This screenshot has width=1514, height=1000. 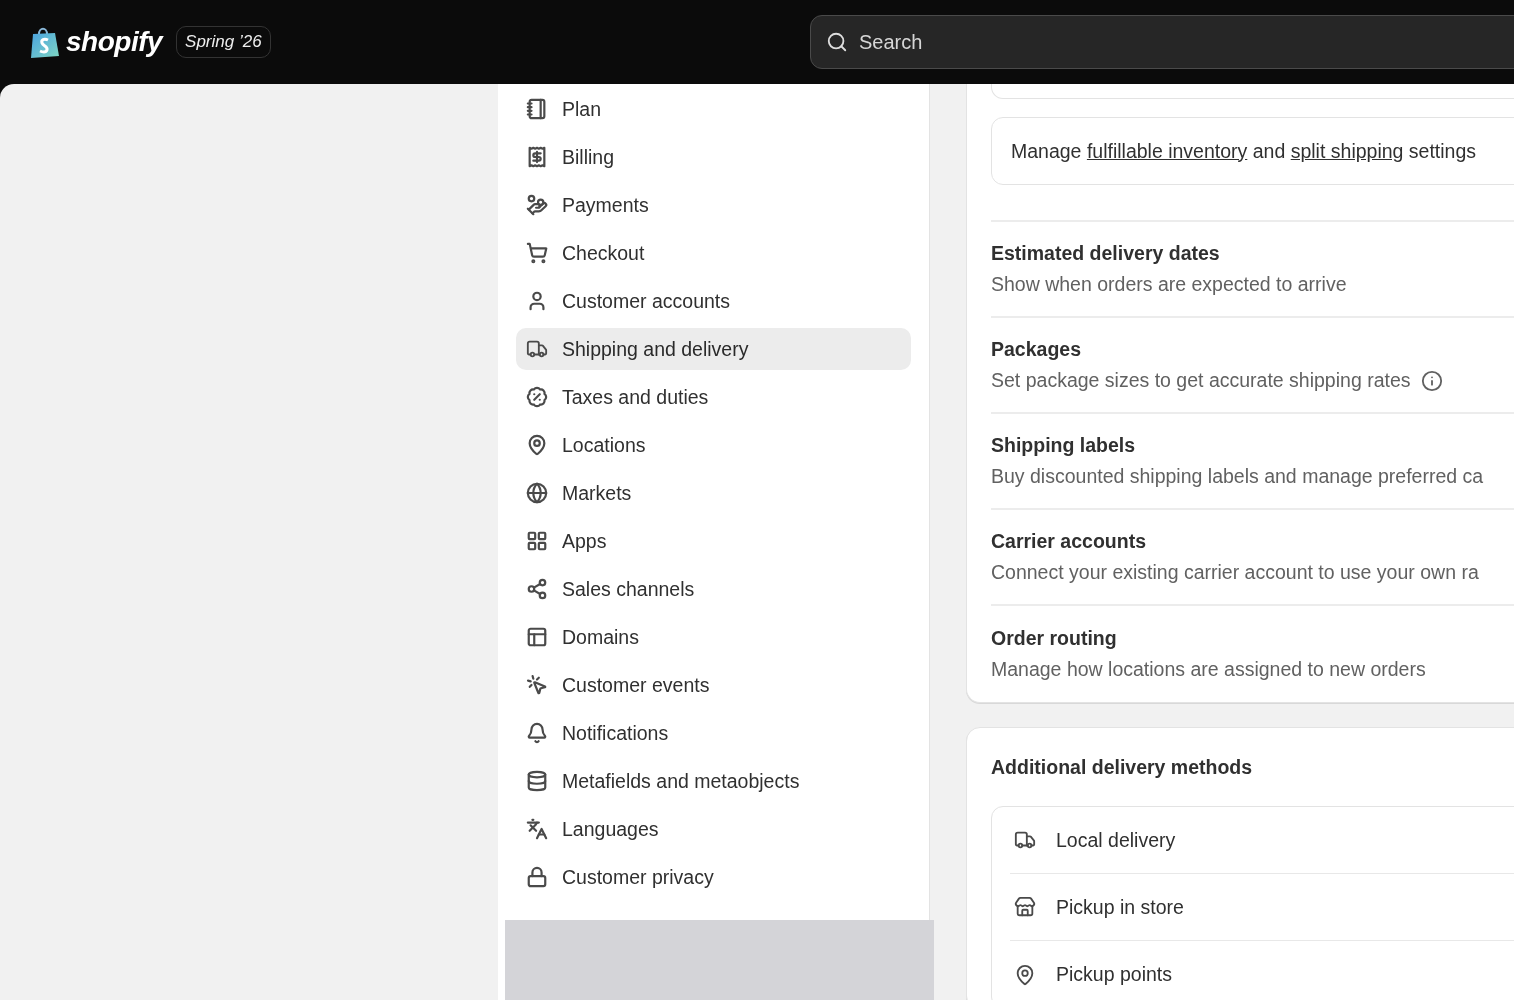 What do you see at coordinates (537, 205) in the screenshot?
I see `hand-coins-icon` at bounding box center [537, 205].